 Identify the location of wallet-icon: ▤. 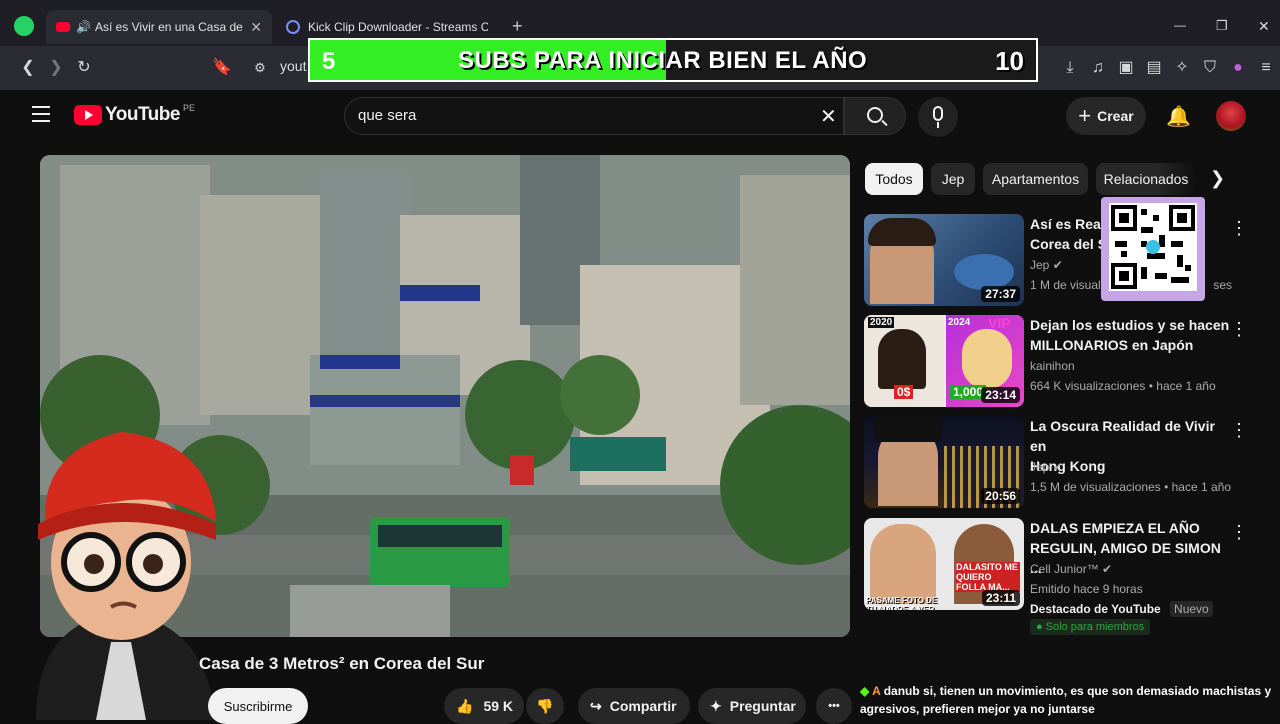
(1154, 68).